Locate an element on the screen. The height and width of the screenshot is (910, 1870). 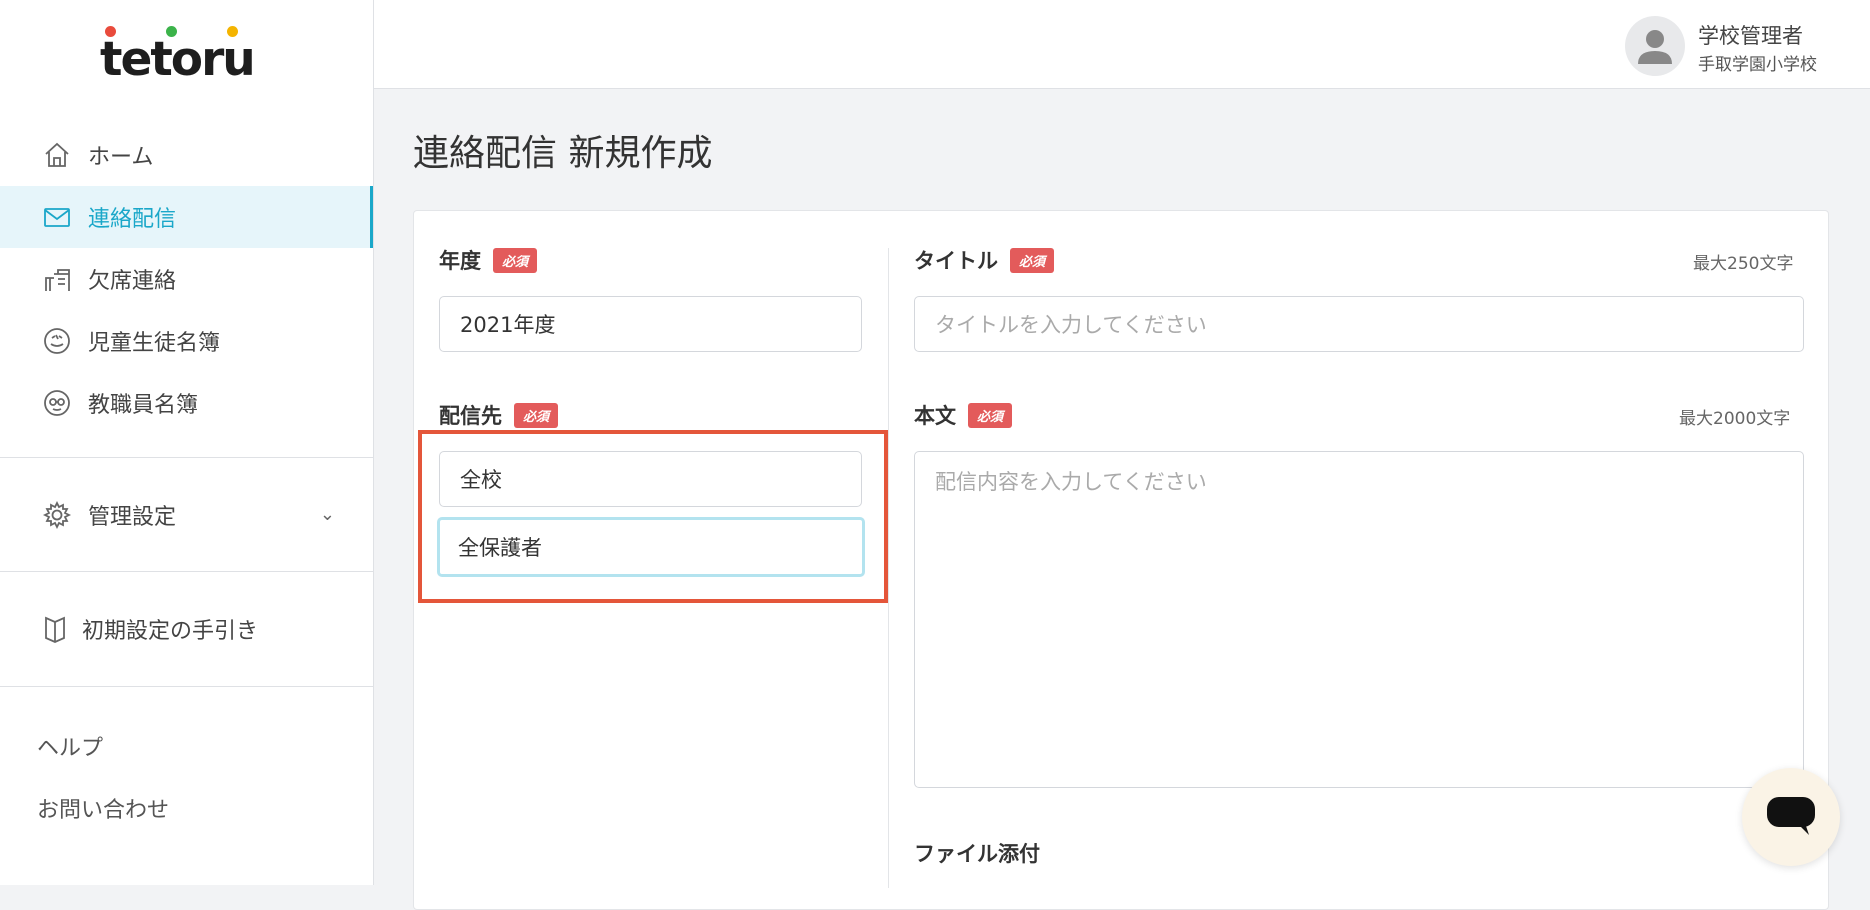
book-icon is located at coordinates (55, 629).